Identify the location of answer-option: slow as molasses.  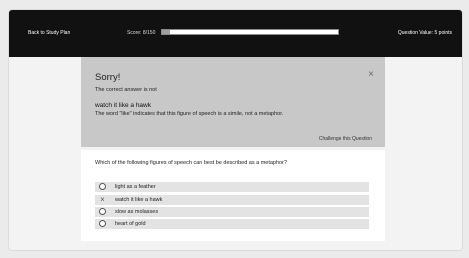
(232, 212).